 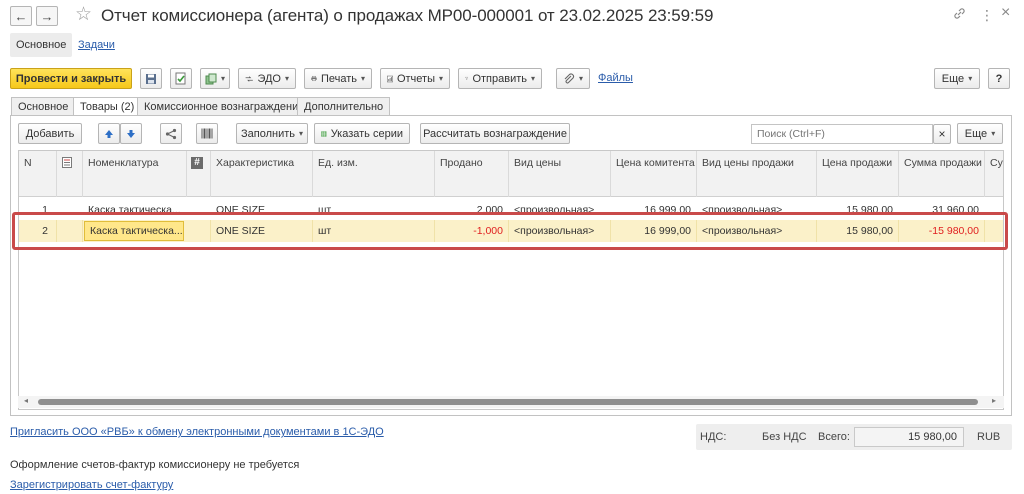 What do you see at coordinates (43, 106) in the screenshot?
I see `tab-main: Основное` at bounding box center [43, 106].